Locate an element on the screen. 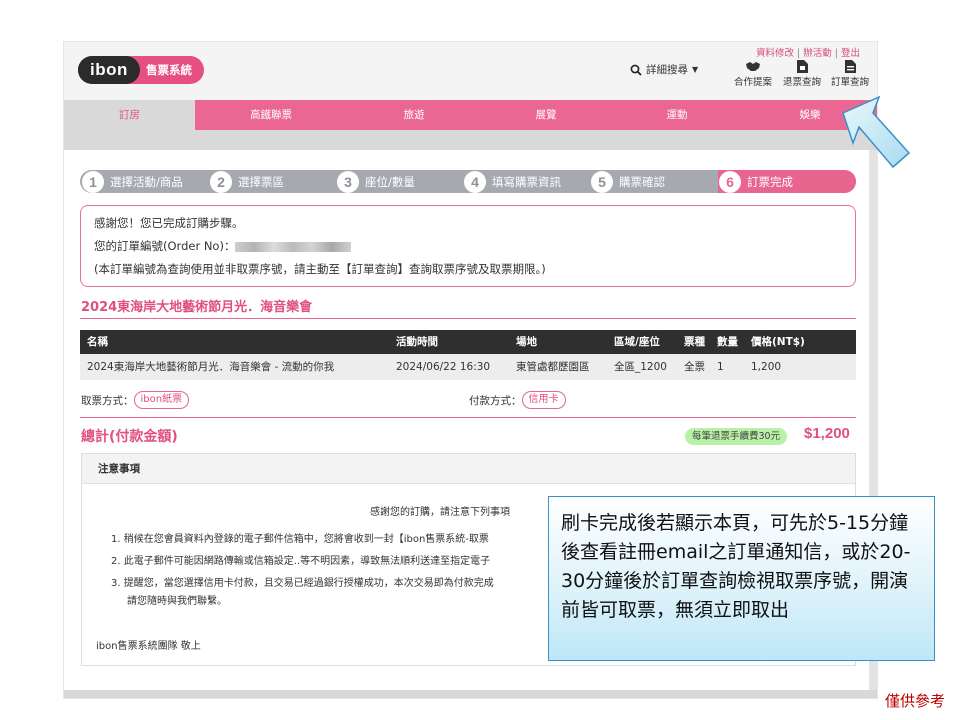 This screenshot has height=720, width=960. link-logout: 登出 is located at coordinates (850, 53).